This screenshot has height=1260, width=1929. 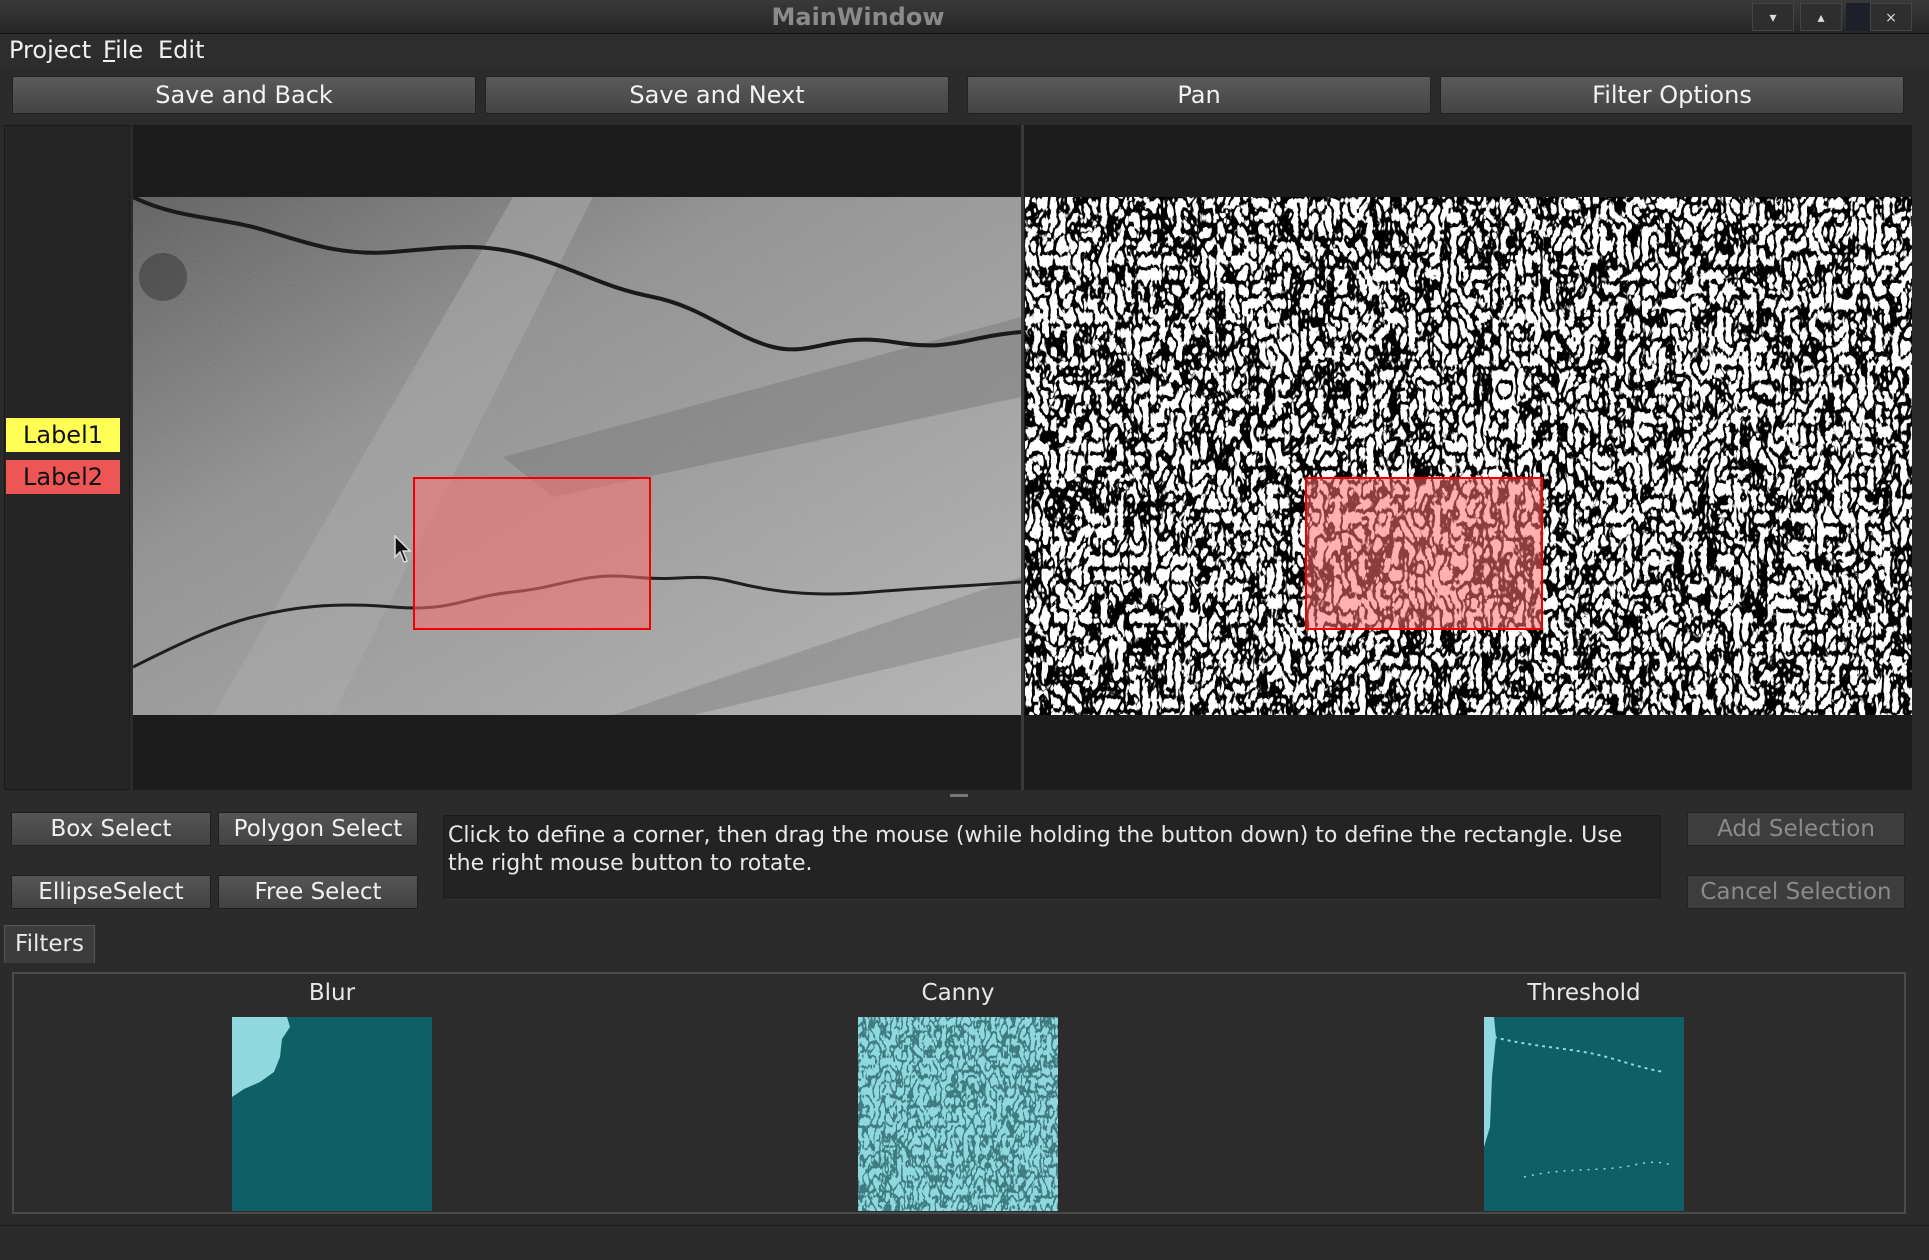 I want to click on menu-project: Project, so click(x=50, y=50).